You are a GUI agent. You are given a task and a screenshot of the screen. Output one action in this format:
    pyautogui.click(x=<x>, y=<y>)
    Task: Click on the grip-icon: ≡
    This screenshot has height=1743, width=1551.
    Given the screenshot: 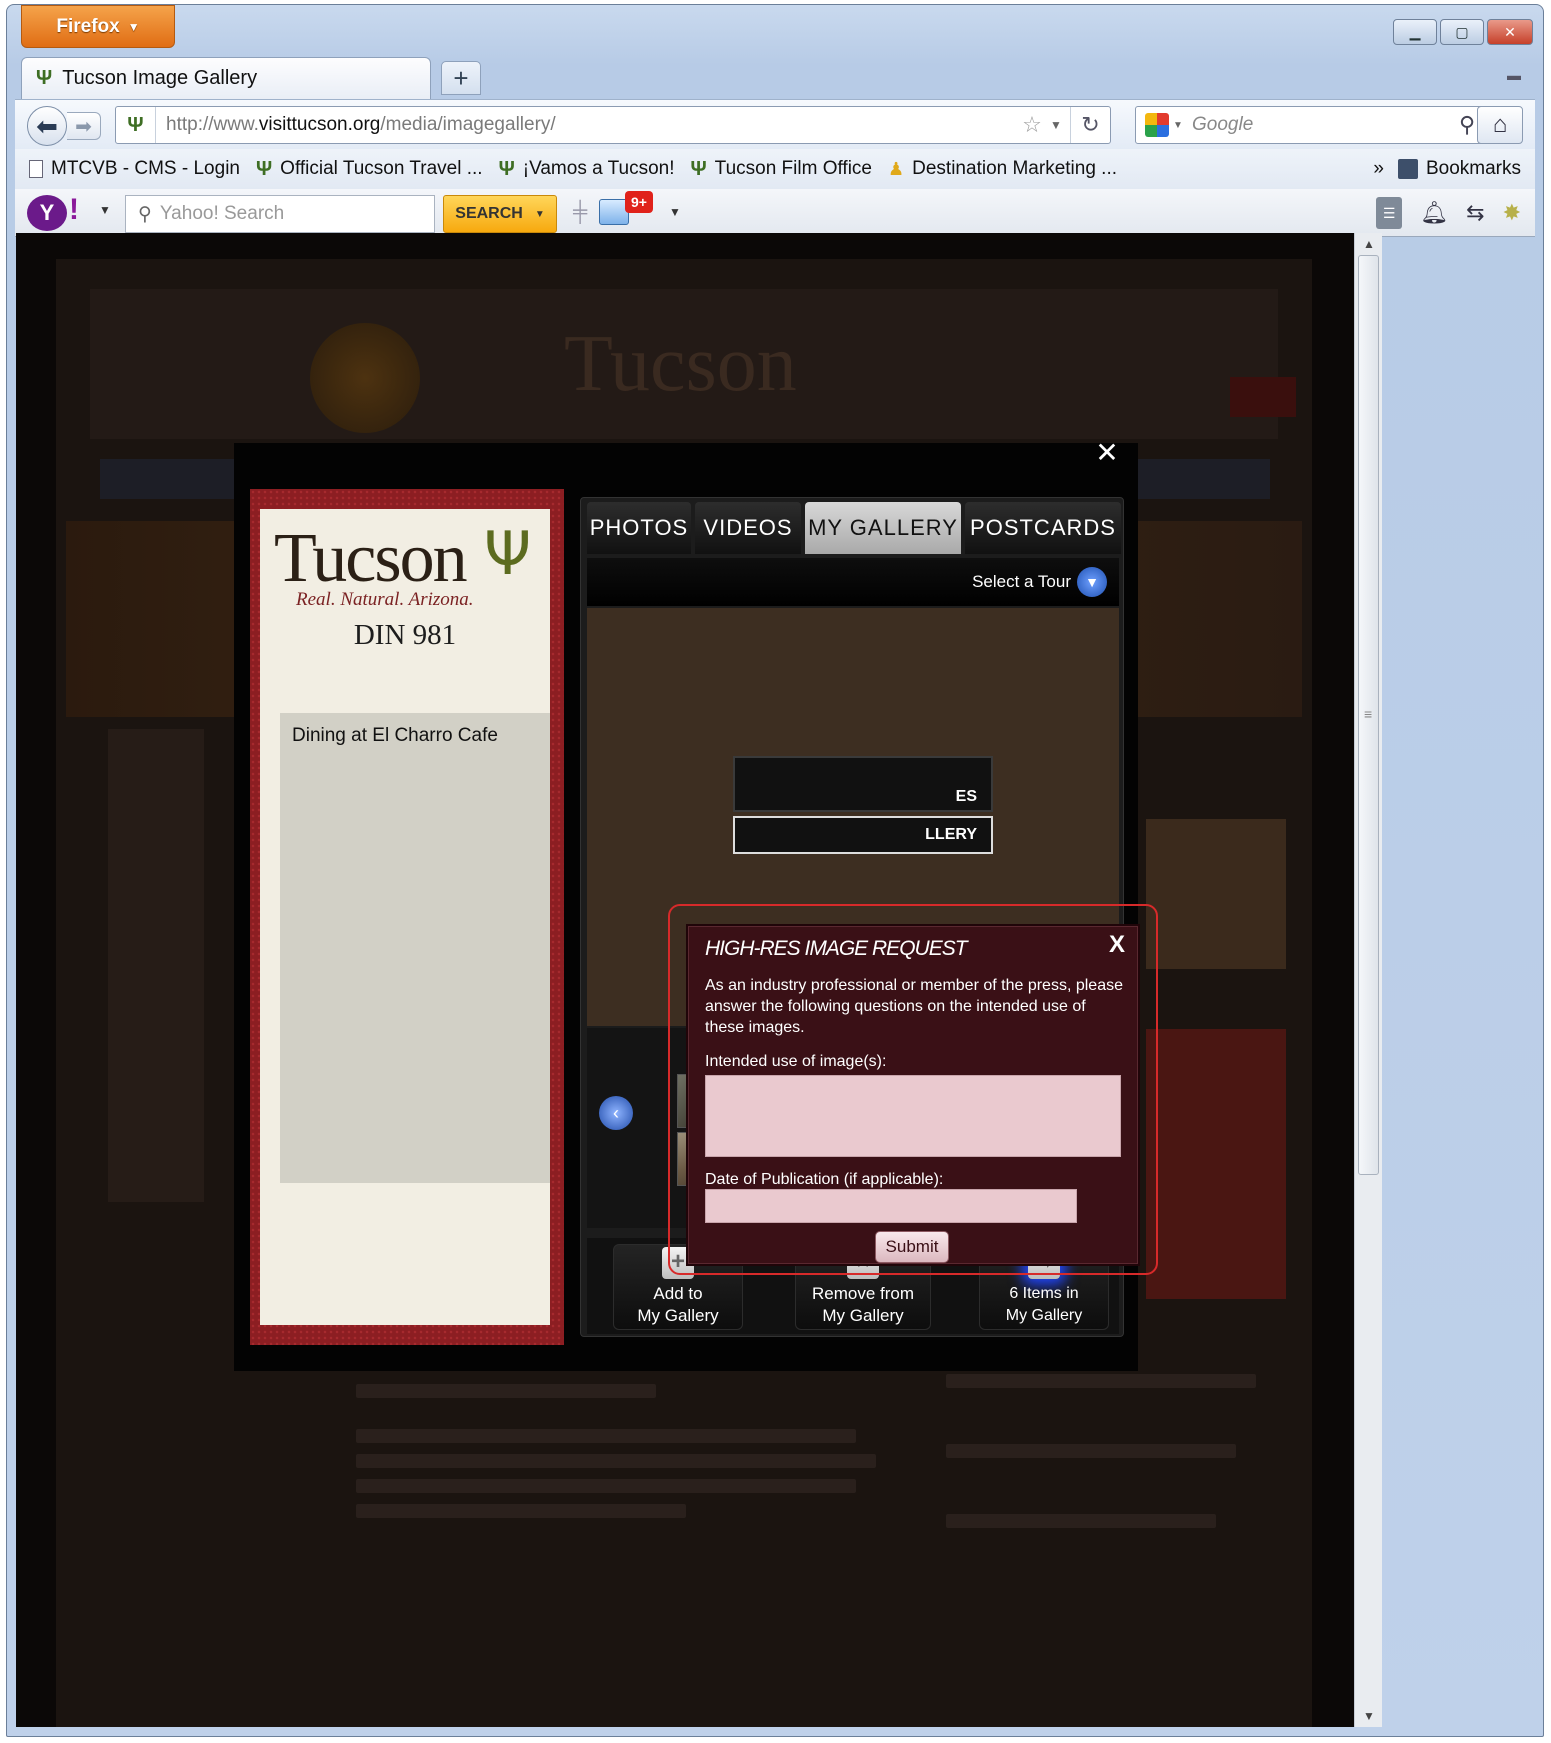 What is the action you would take?
    pyautogui.click(x=1368, y=714)
    